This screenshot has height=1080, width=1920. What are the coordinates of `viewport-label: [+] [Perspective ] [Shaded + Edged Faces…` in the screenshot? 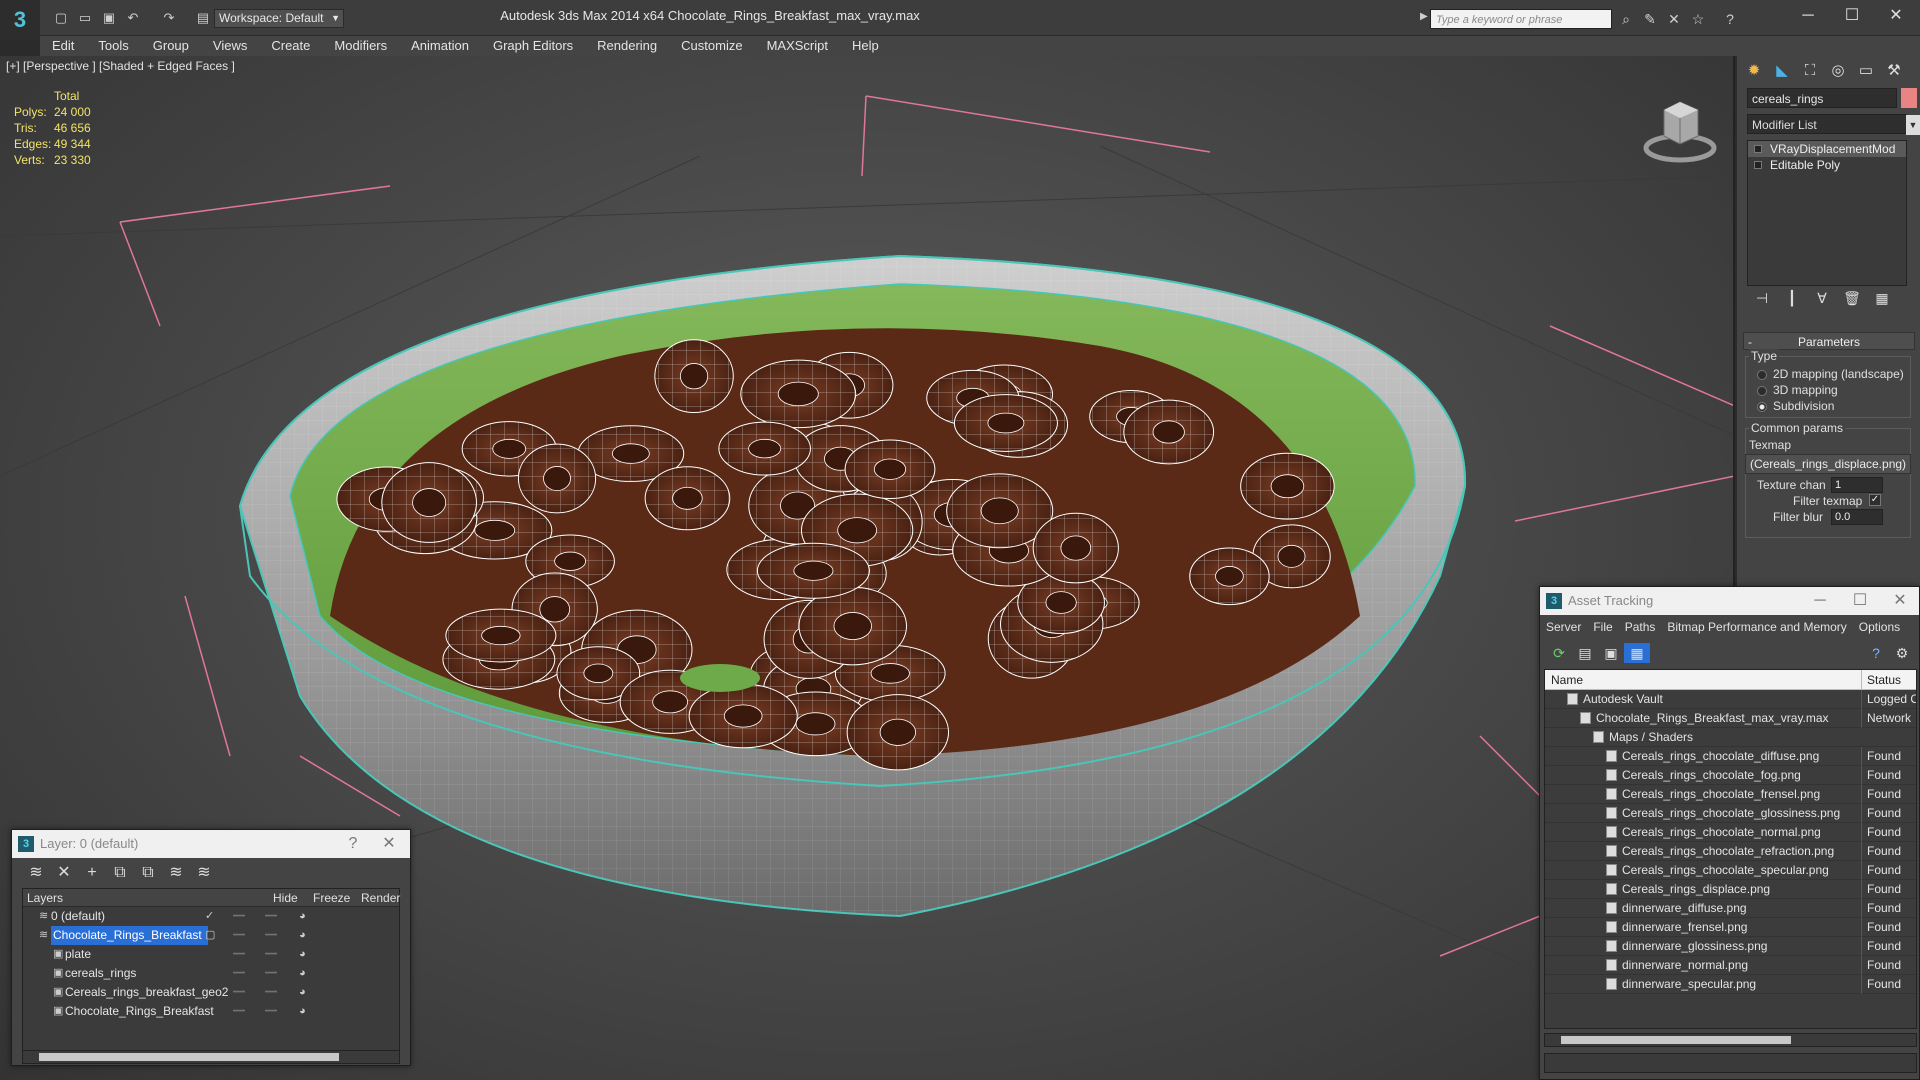 It's located at (120, 66).